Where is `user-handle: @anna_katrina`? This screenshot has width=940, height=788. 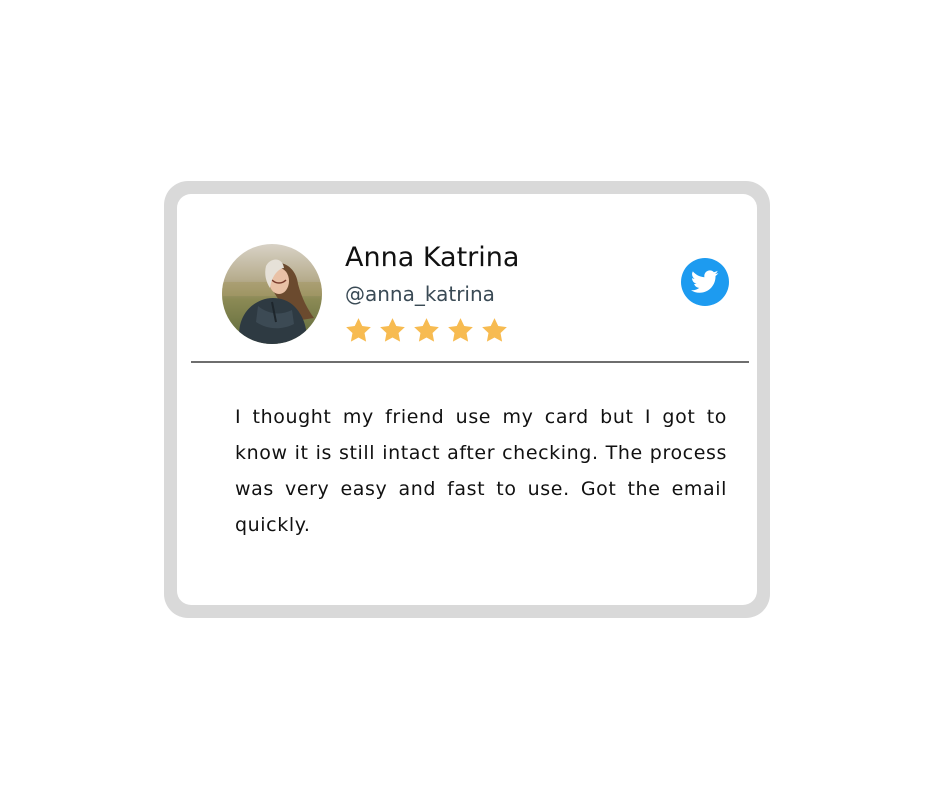
user-handle: @anna_katrina is located at coordinates (420, 294).